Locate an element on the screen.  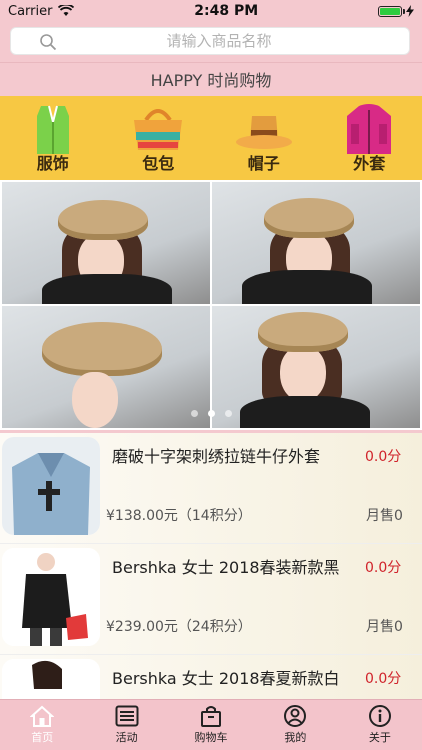
tab-label: 关于 is located at coordinates (379, 737).